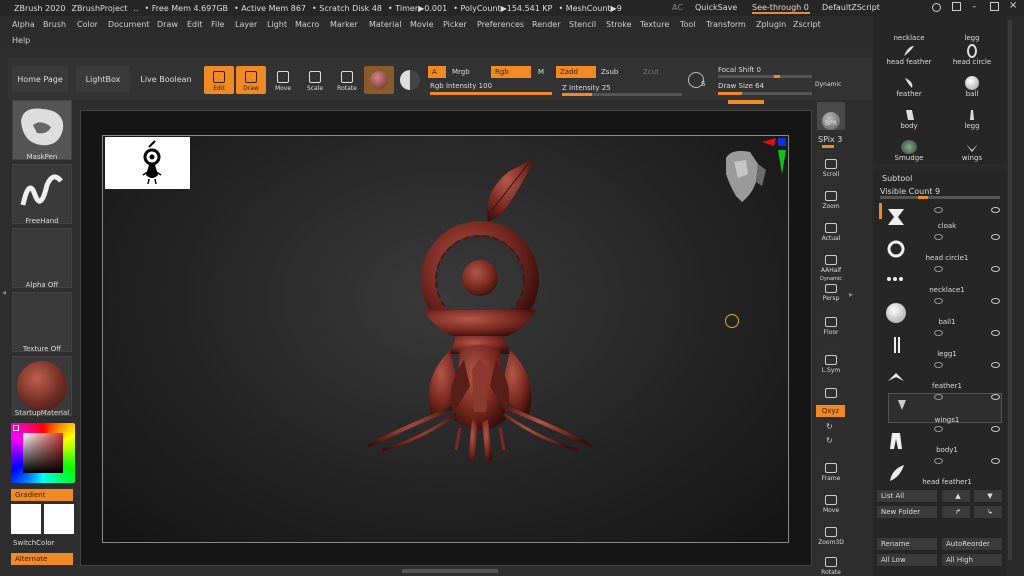 The height and width of the screenshot is (576, 1024). Describe the element at coordinates (907, 496) in the screenshot. I see `list-all-button: List All` at that location.